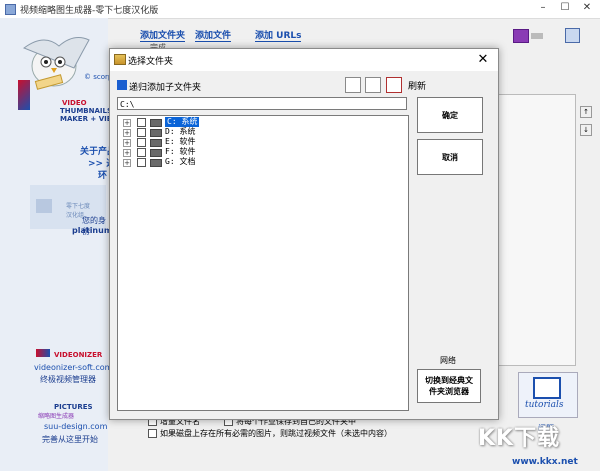 This screenshot has width=600, height=471. I want to click on scroll-up-icon: ↑, so click(586, 112).